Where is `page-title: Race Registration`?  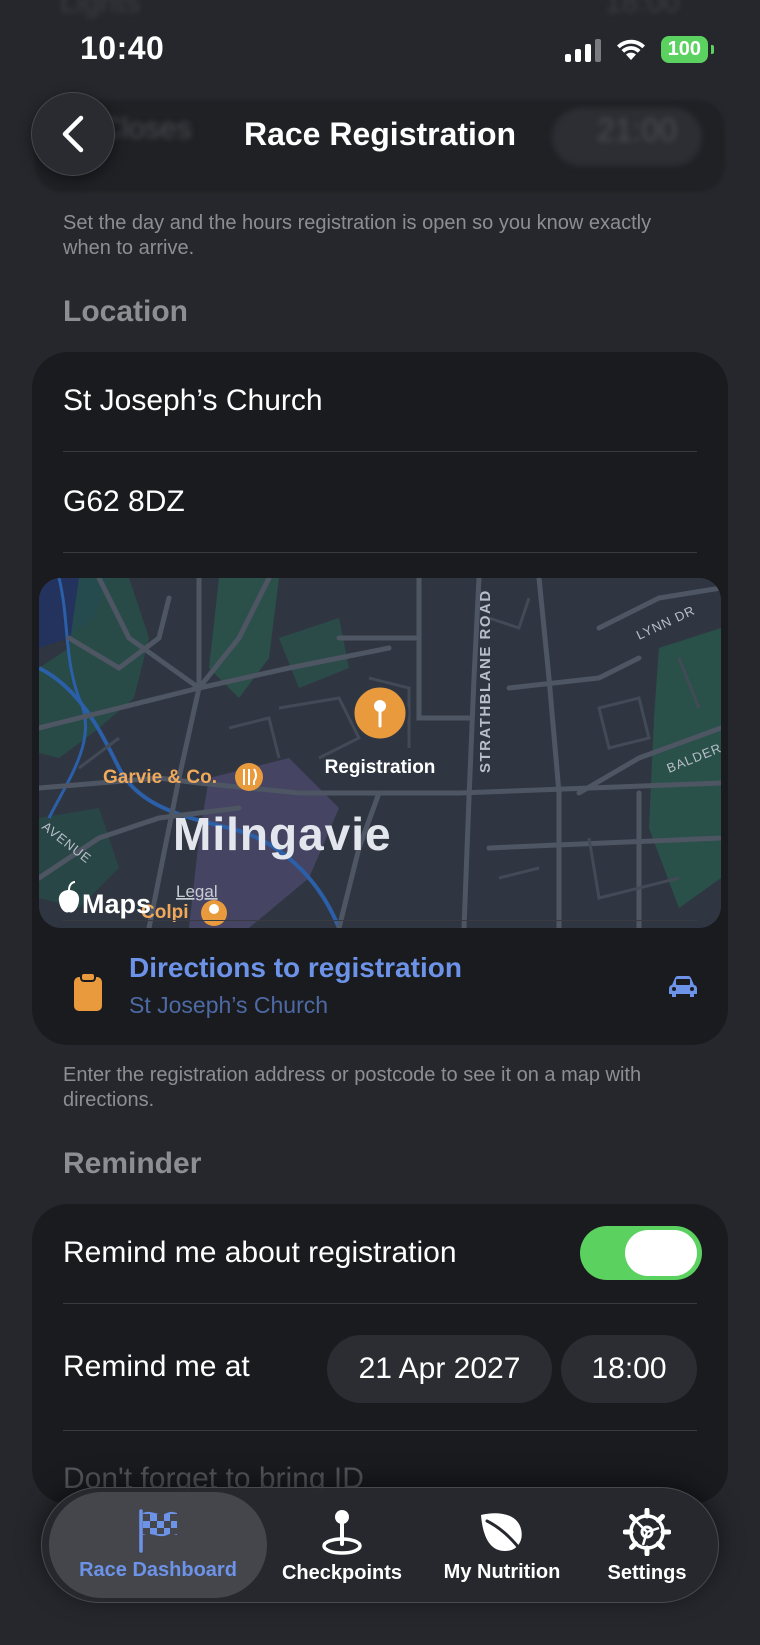
page-title: Race Registration is located at coordinates (380, 134).